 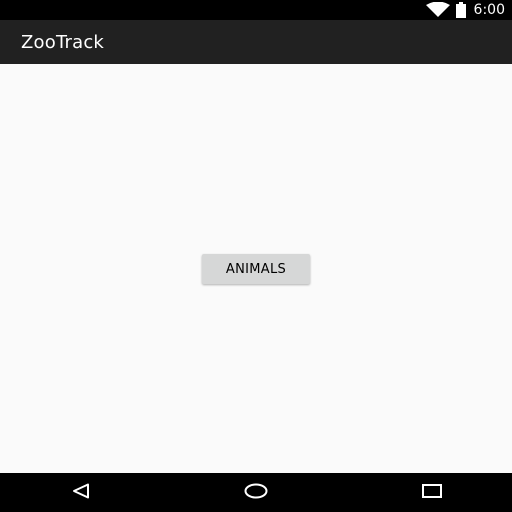 I want to click on home-icon, so click(x=256, y=493).